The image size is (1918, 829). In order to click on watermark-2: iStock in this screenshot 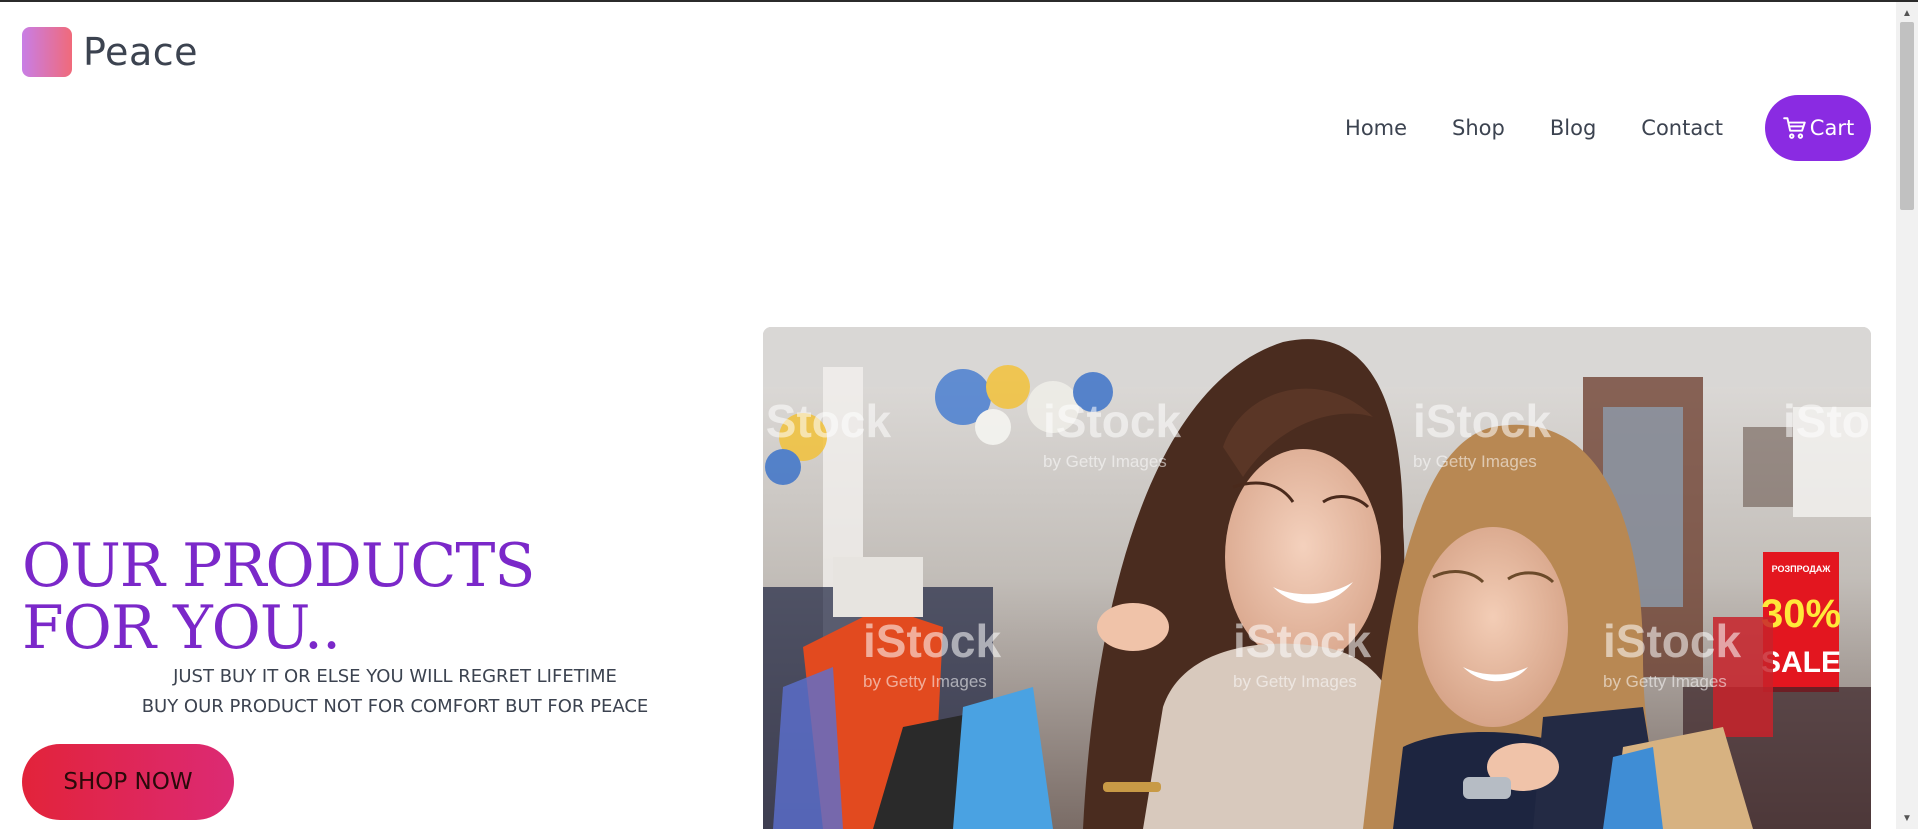, I will do `click(1112, 421)`.